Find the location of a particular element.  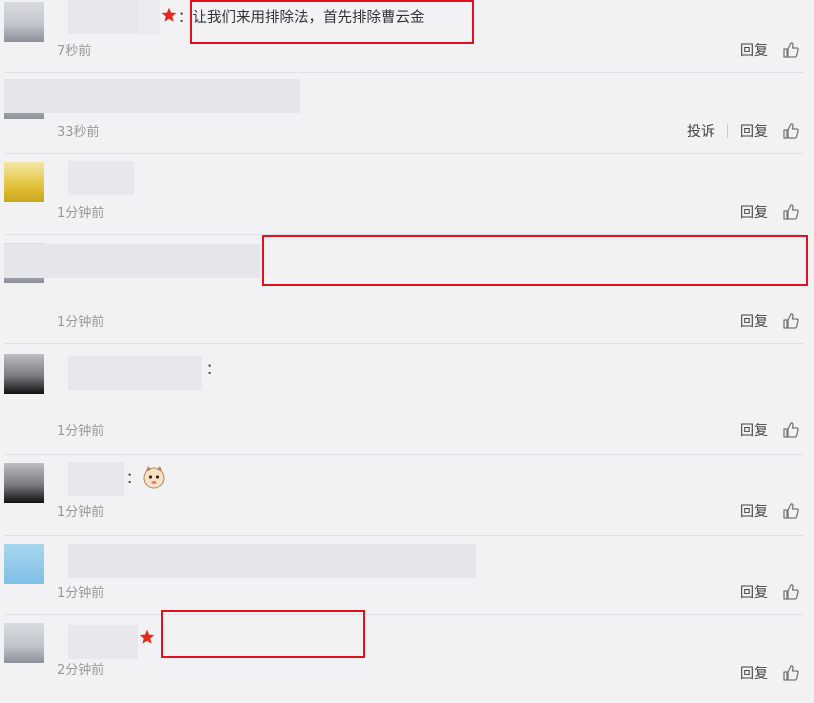

action-separator is located at coordinates (727, 131).